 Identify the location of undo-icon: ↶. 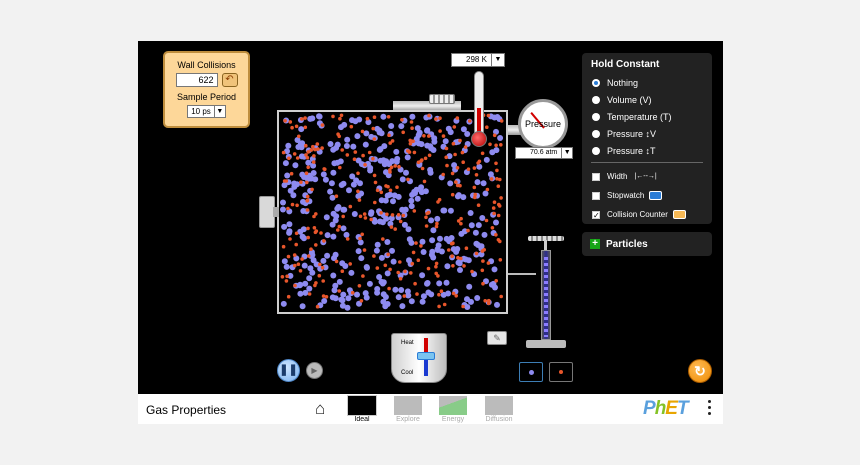
(229, 80).